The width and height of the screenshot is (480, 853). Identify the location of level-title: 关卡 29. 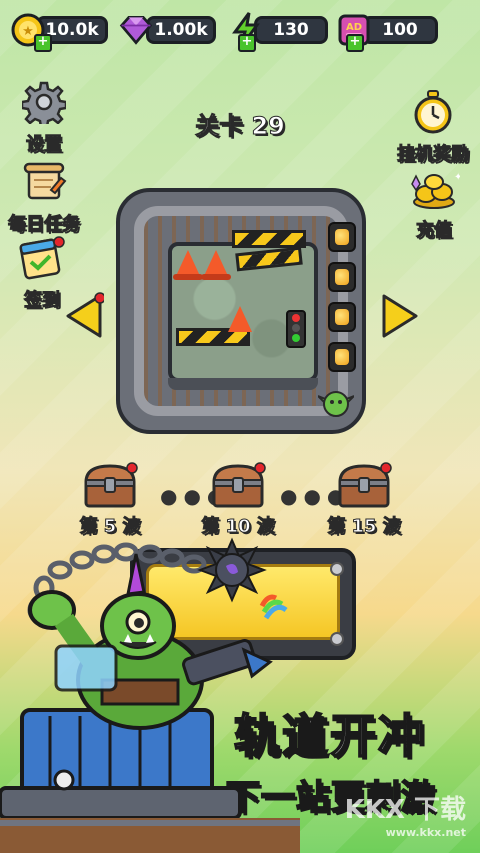
(240, 126).